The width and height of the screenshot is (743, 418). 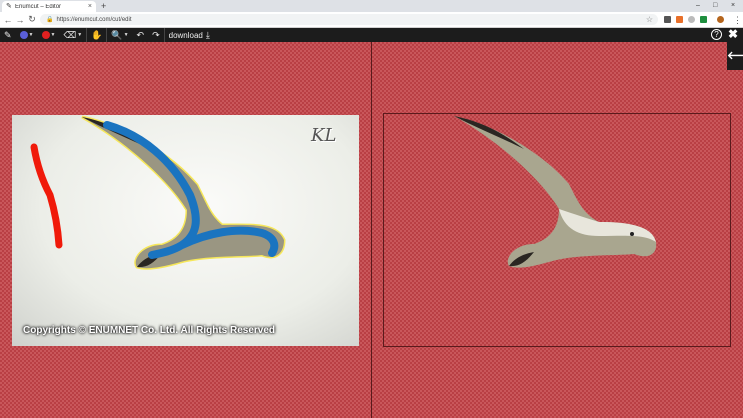 I want to click on remove-brush-button: ▼, so click(x=49, y=35).